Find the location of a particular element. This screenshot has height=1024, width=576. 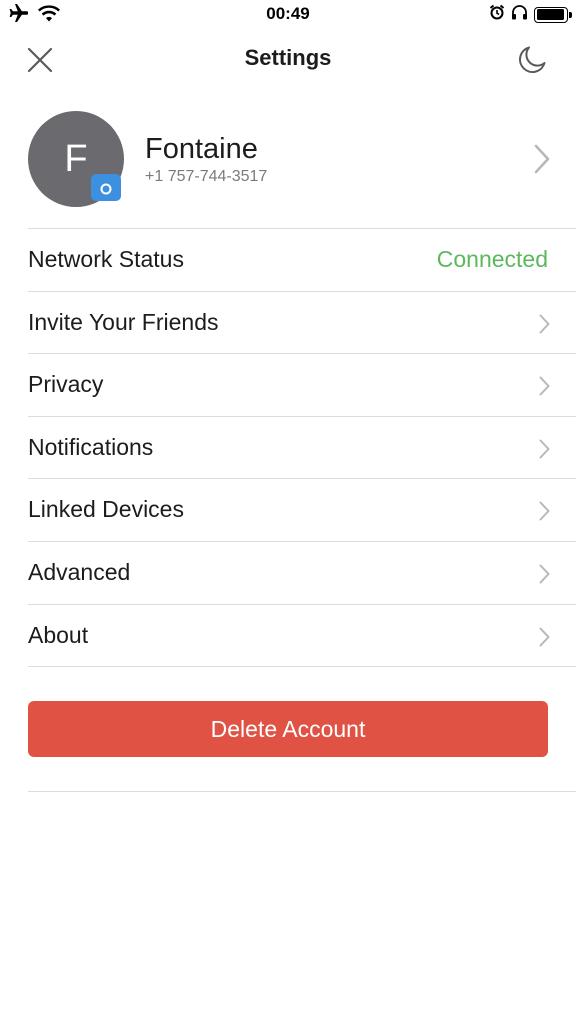

status-right is located at coordinates (530, 14).